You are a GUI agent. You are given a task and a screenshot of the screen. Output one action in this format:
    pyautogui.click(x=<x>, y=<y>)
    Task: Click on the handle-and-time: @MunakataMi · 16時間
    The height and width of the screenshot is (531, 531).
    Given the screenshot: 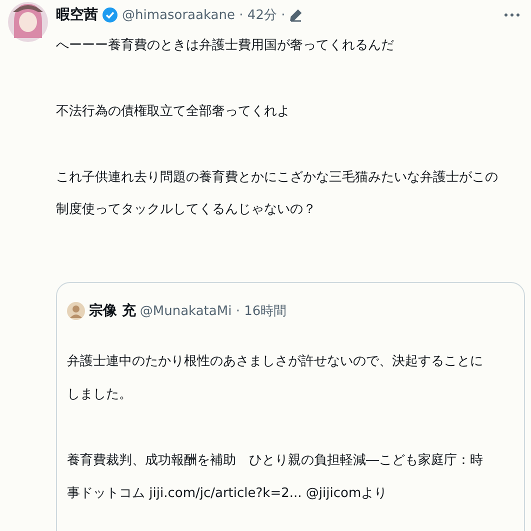 What is the action you would take?
    pyautogui.click(x=213, y=311)
    